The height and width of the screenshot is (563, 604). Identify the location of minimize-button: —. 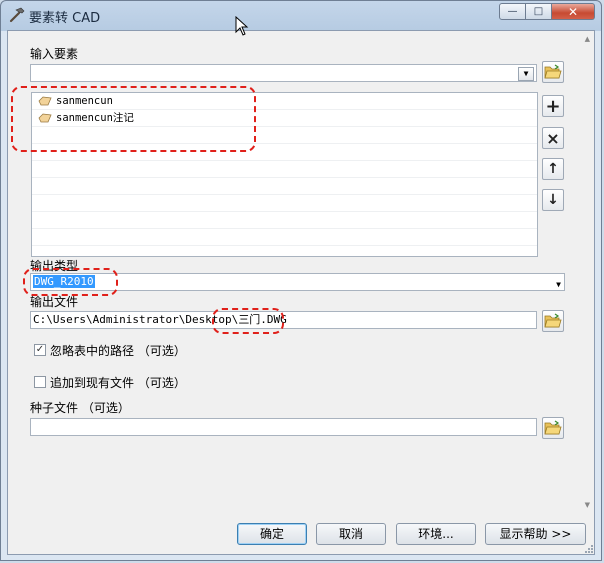
(512, 11).